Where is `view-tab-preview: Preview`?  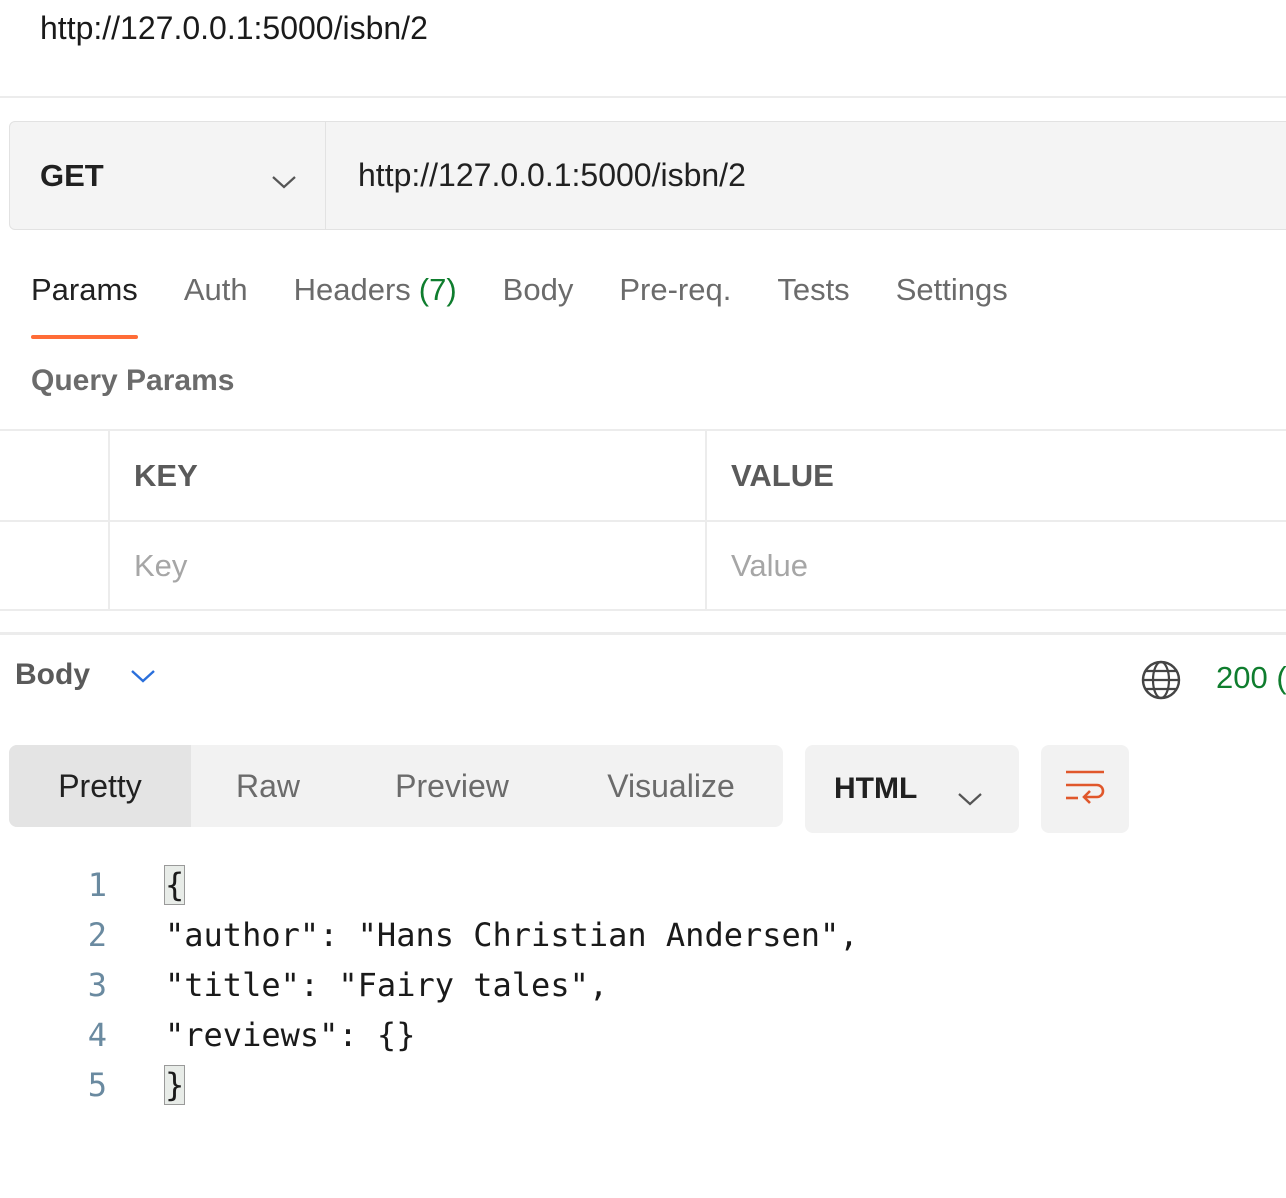 view-tab-preview: Preview is located at coordinates (452, 786).